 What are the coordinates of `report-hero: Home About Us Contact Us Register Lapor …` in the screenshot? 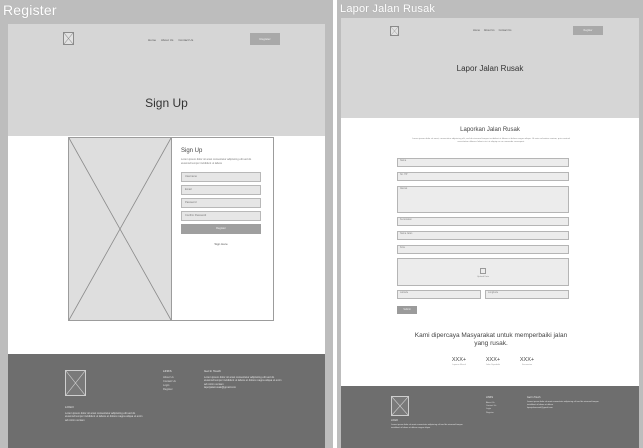 It's located at (490, 68).